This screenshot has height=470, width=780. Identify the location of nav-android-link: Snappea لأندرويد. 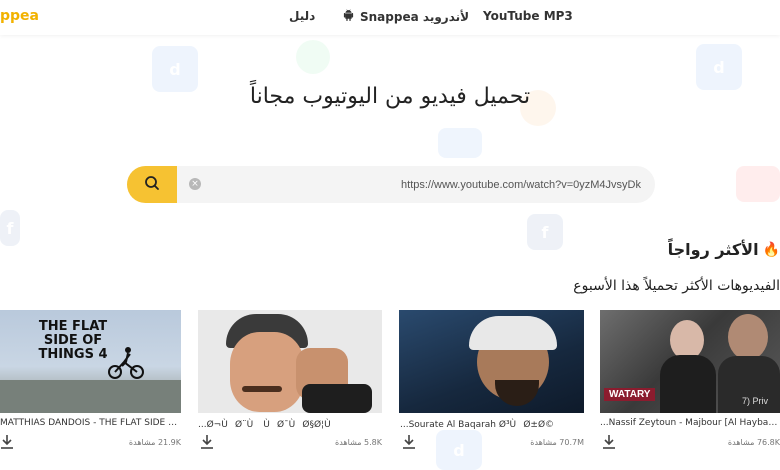
(405, 17).